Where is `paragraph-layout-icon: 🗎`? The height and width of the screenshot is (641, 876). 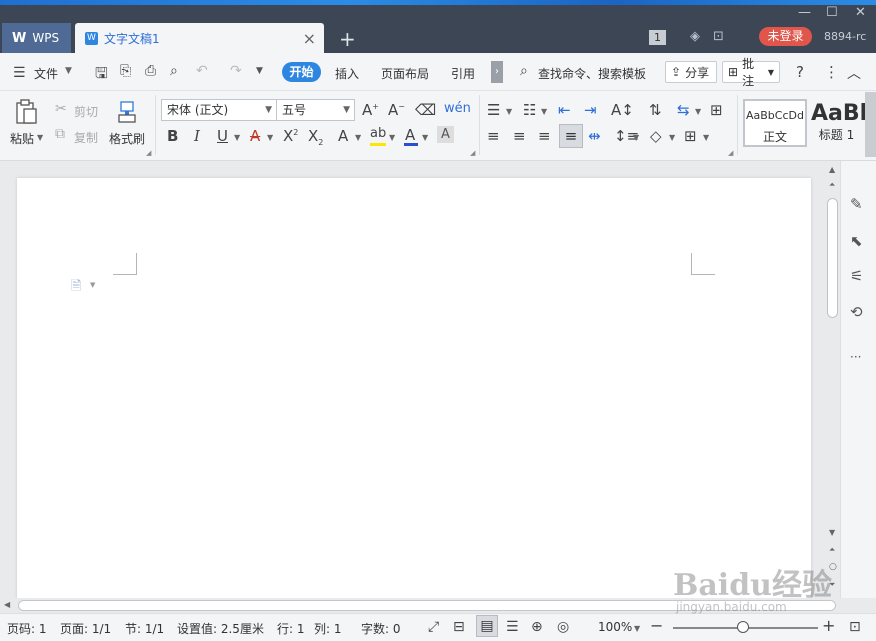
paragraph-layout-icon: 🗎 is located at coordinates (76, 288).